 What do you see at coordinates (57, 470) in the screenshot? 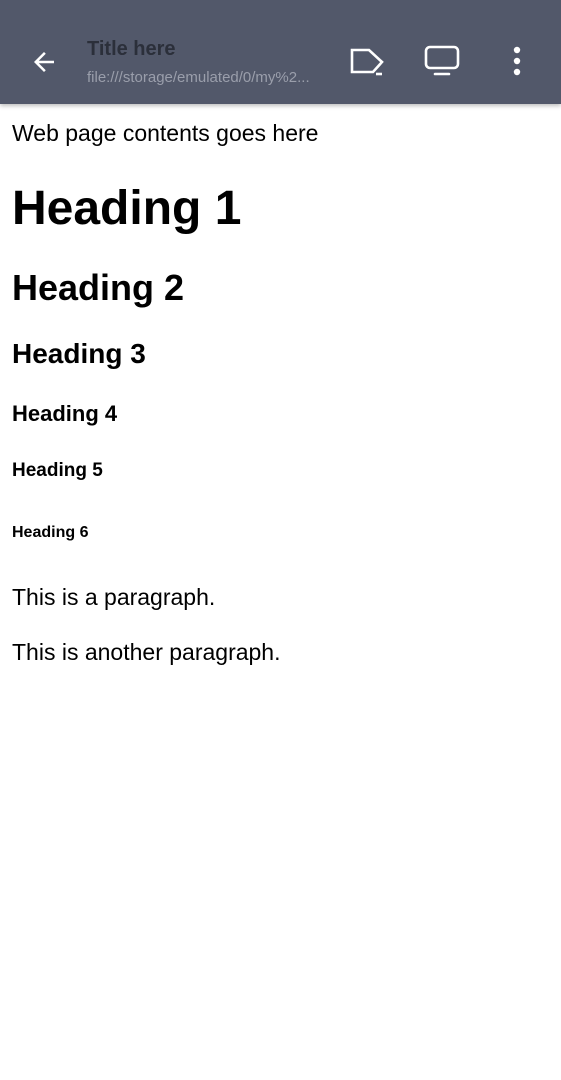
I see `heading-5: Heading 5` at bounding box center [57, 470].